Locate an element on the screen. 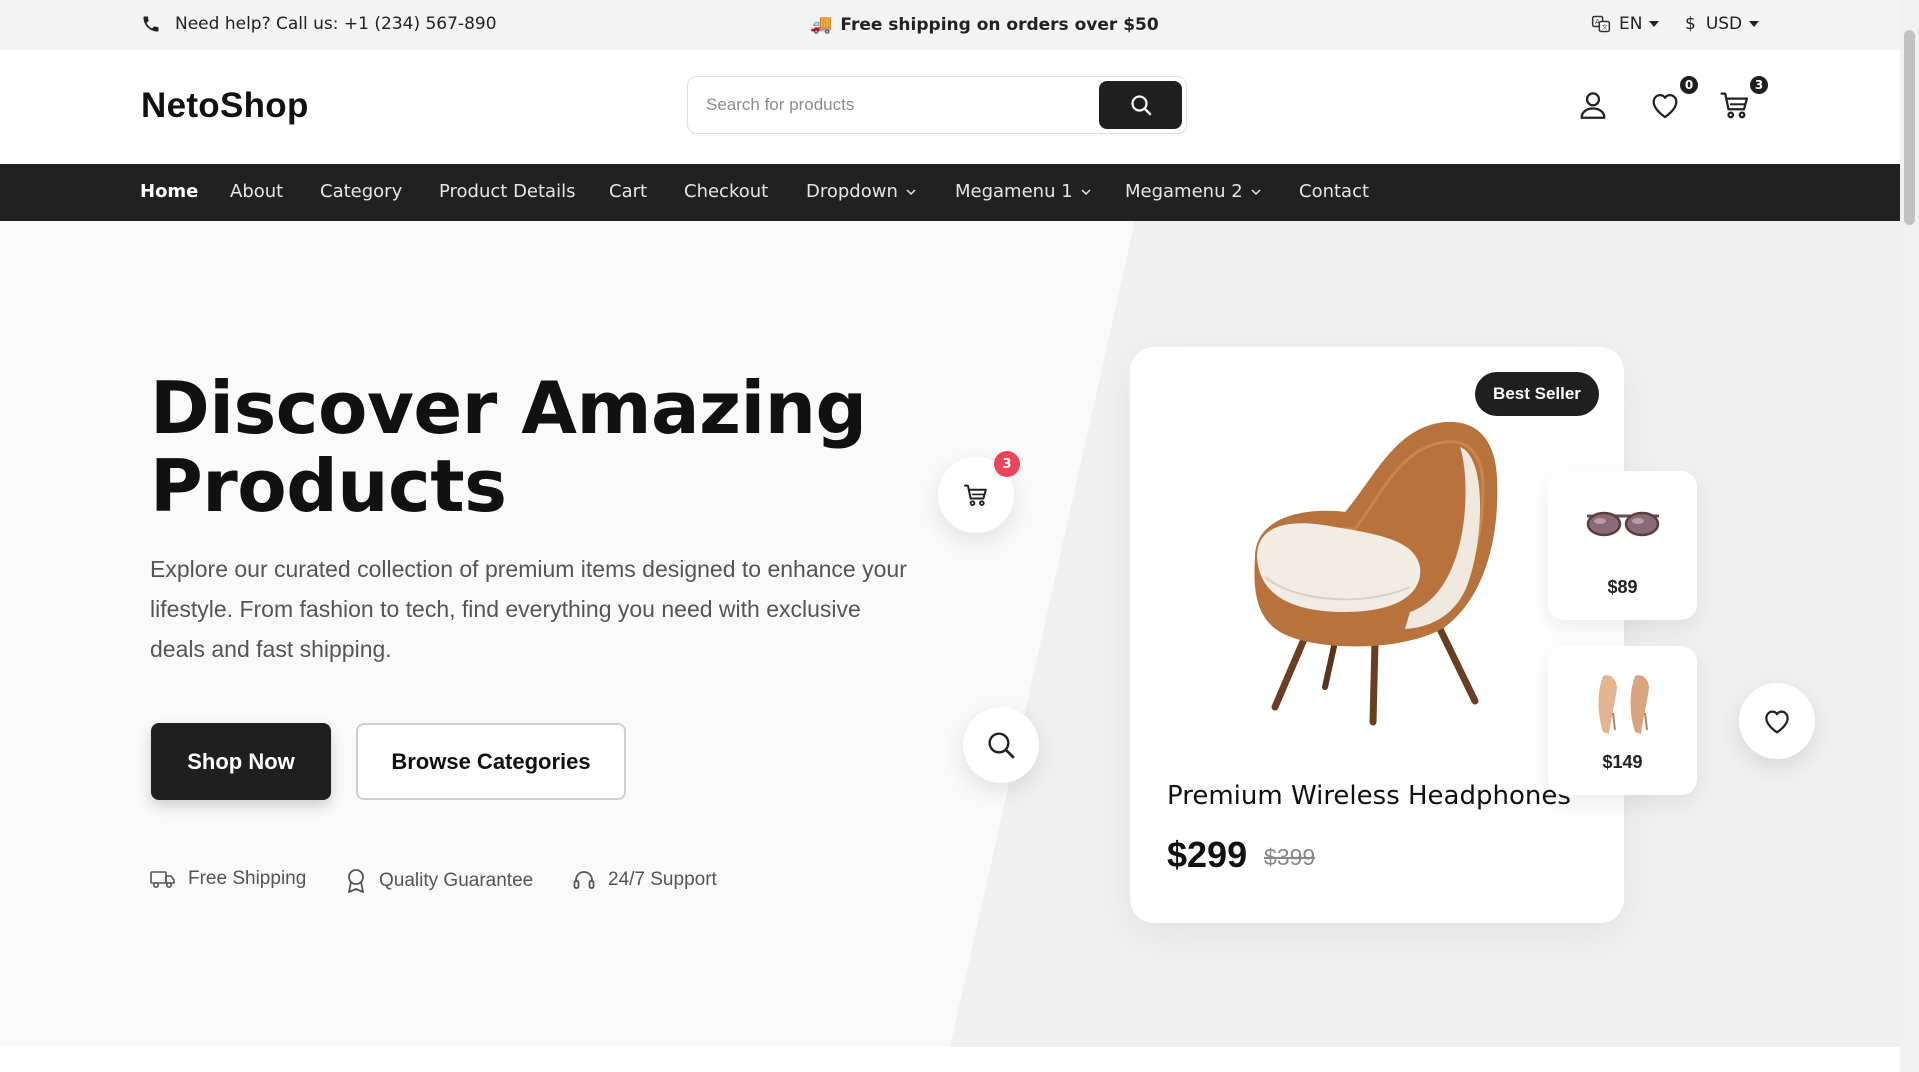 The height and width of the screenshot is (1072, 1919). nav-item-megamenu-2: Megamenu 2 is located at coordinates (1193, 191).